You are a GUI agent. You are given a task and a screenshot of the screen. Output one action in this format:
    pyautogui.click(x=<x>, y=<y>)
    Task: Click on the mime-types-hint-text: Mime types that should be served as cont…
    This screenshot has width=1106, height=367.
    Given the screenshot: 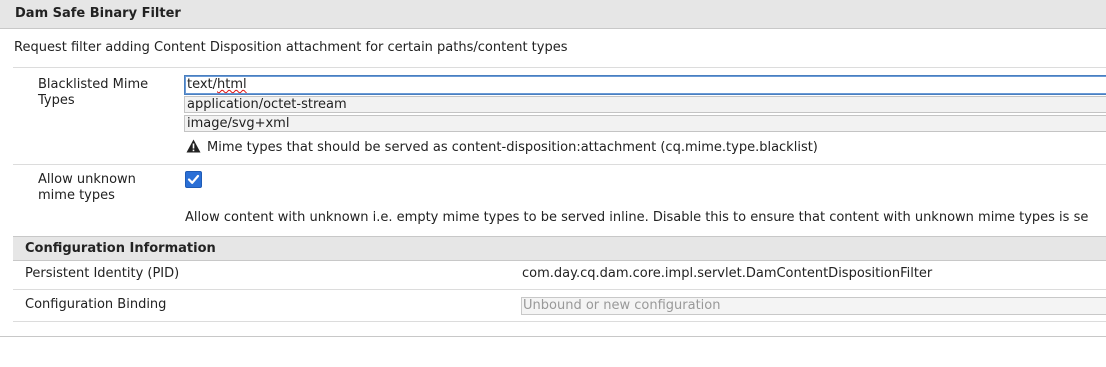 What is the action you would take?
    pyautogui.click(x=512, y=147)
    